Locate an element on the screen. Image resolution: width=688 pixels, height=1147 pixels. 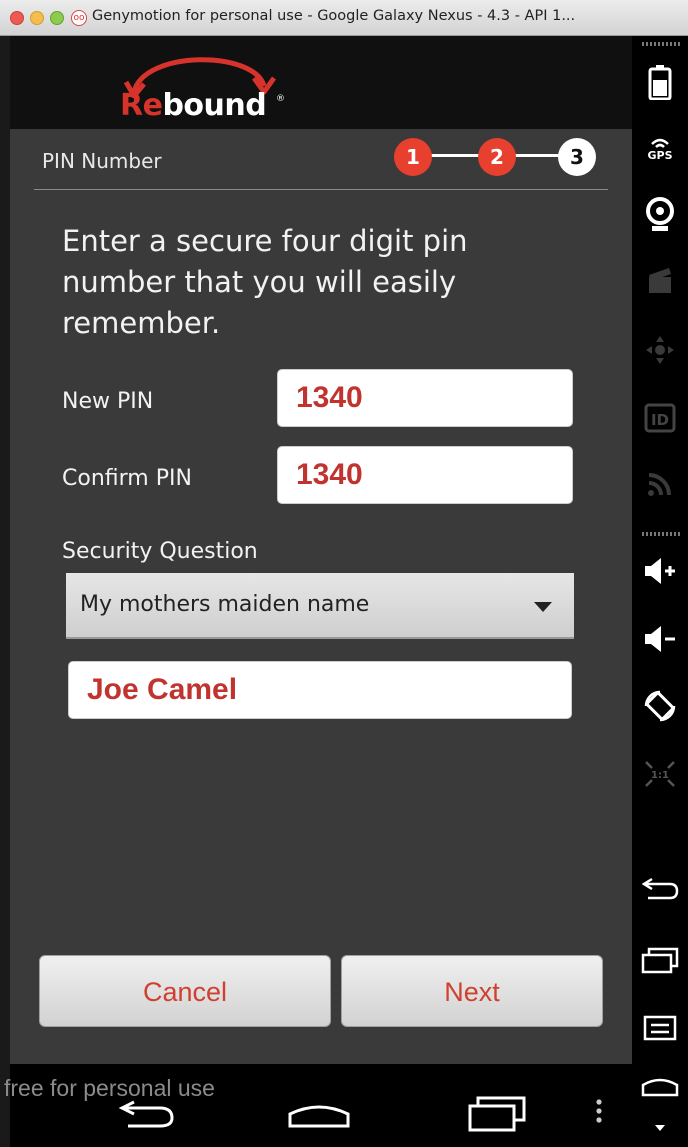
volume-up-button is located at coordinates (660, 571).